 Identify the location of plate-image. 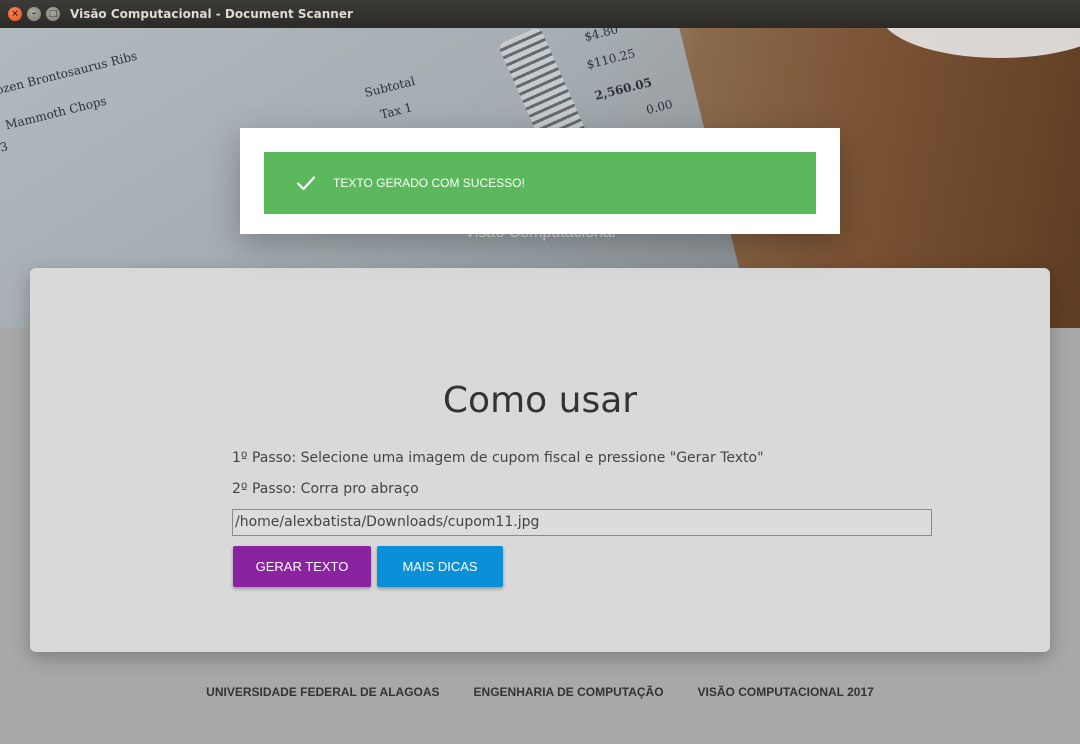
(980, 43).